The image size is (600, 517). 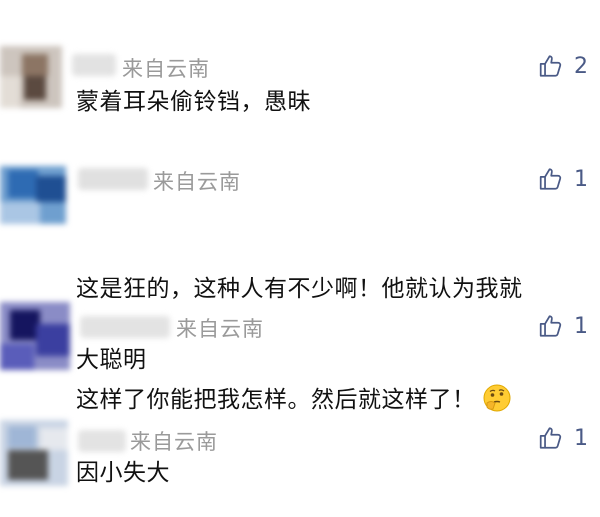 What do you see at coordinates (193, 102) in the screenshot?
I see `comment-text: 蒙着耳朵偷铃铛，愚昧` at bounding box center [193, 102].